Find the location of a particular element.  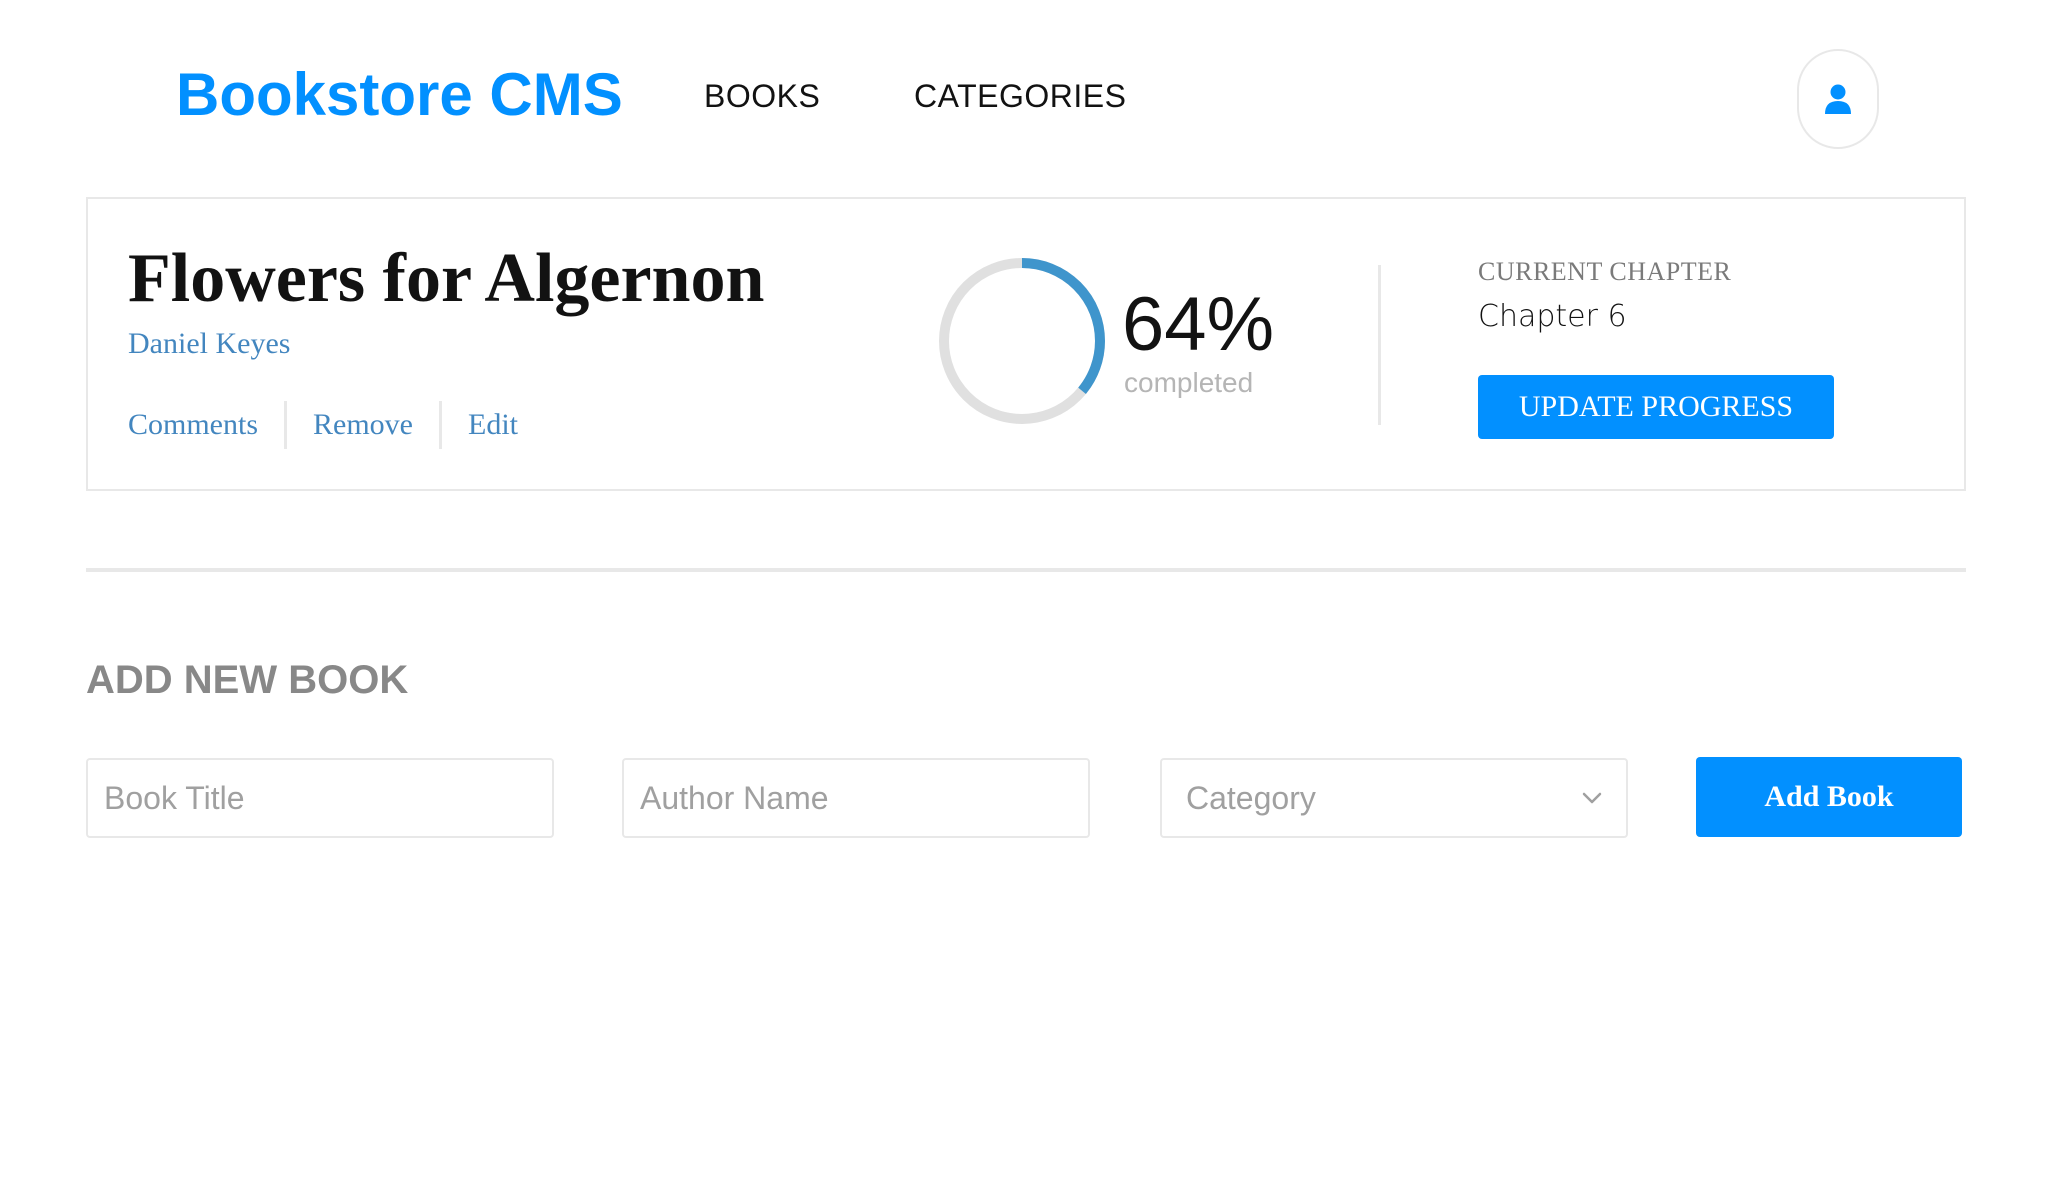

add-book-button: Add Book is located at coordinates (1829, 797).